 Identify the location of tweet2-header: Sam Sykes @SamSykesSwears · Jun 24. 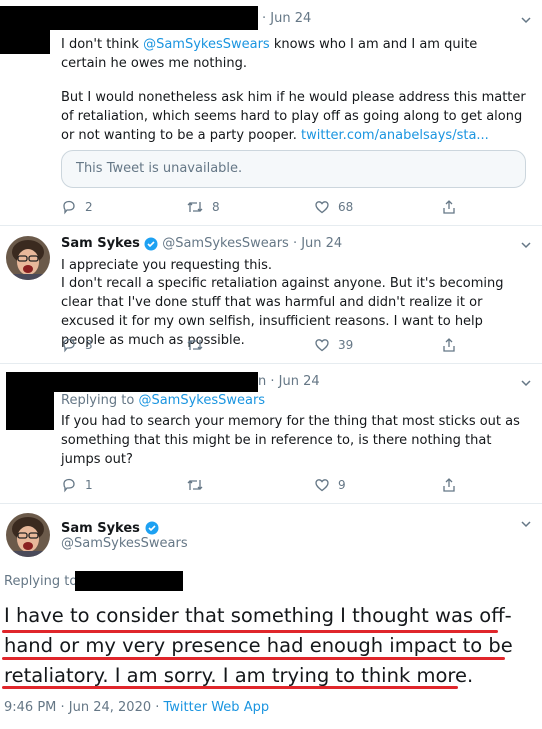
(201, 243).